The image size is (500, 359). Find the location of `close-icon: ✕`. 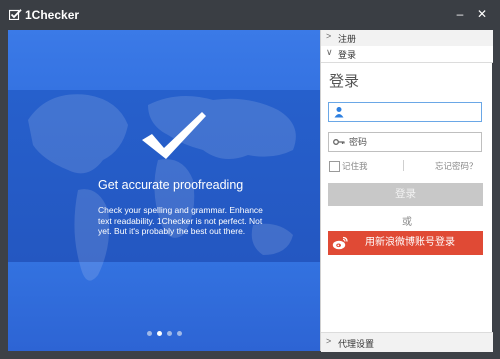

close-icon: ✕ is located at coordinates (482, 14).